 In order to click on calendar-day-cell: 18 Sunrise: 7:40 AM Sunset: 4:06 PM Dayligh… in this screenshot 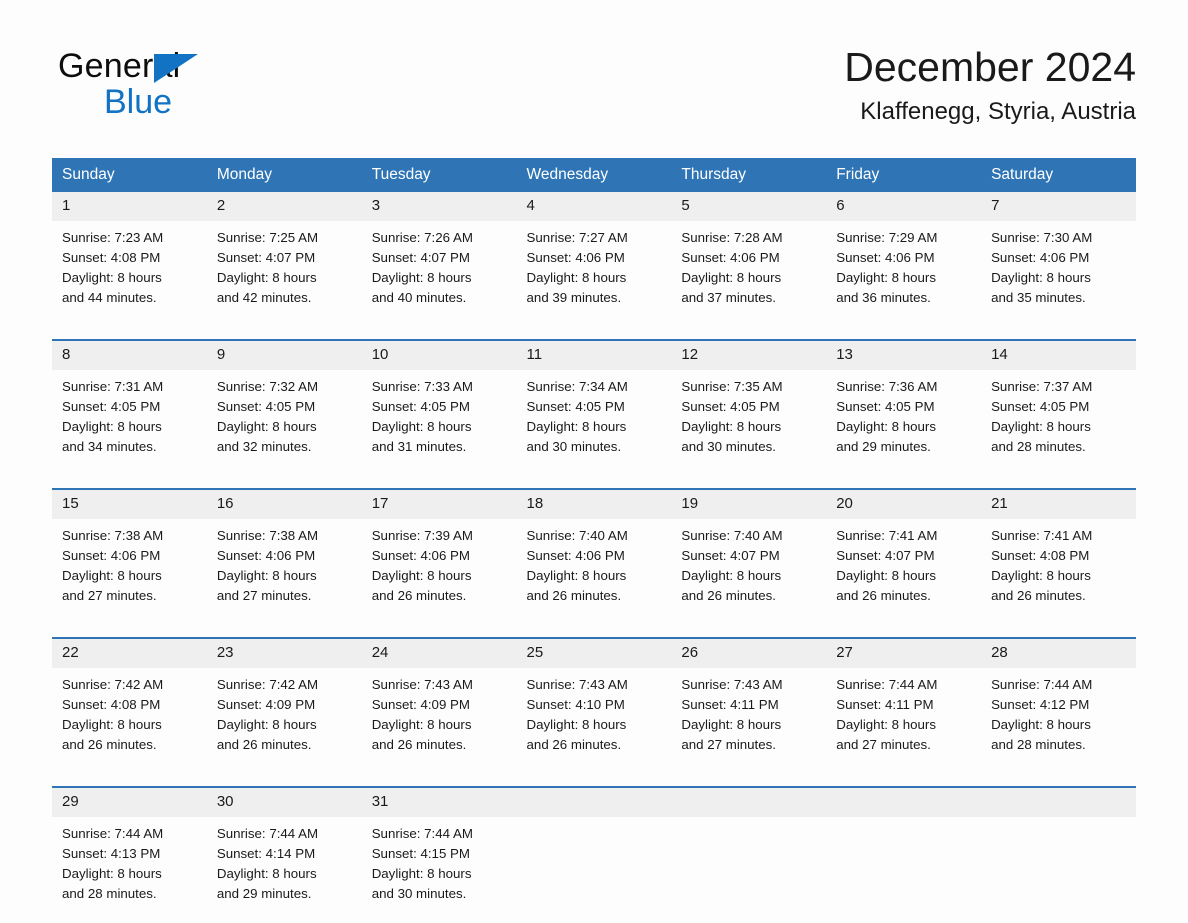, I will do `click(594, 556)`.